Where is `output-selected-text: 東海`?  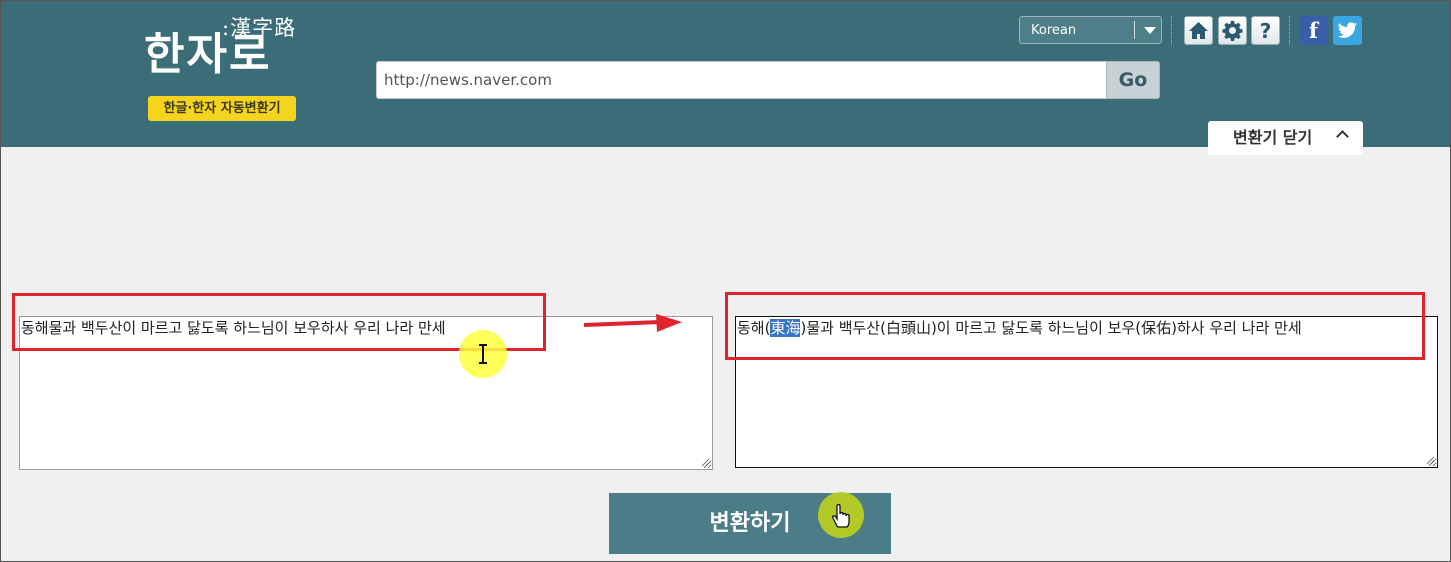
output-selected-text: 東海 is located at coordinates (785, 328).